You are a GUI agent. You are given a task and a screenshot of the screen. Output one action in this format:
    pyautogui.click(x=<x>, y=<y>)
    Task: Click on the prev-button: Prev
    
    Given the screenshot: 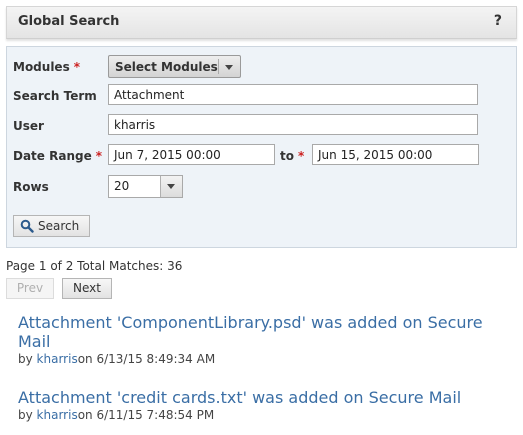 What is the action you would take?
    pyautogui.click(x=30, y=288)
    